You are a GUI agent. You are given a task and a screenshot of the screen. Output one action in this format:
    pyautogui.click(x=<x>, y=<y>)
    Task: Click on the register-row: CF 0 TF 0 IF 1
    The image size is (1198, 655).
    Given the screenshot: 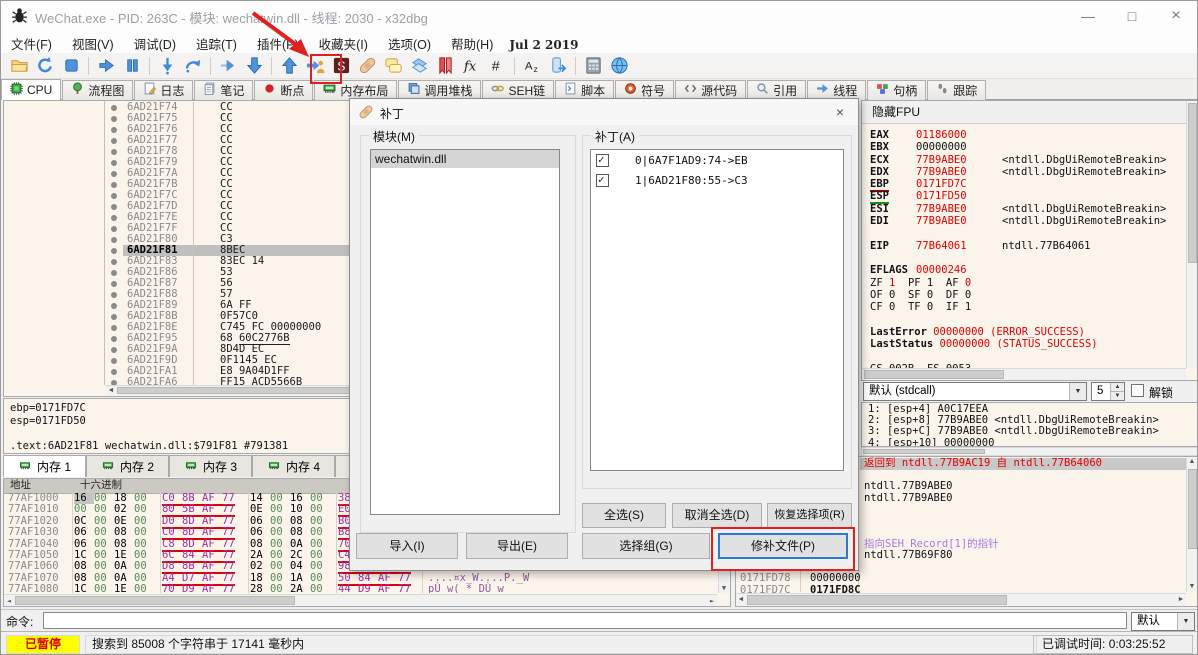 What is the action you would take?
    pyautogui.click(x=1024, y=307)
    